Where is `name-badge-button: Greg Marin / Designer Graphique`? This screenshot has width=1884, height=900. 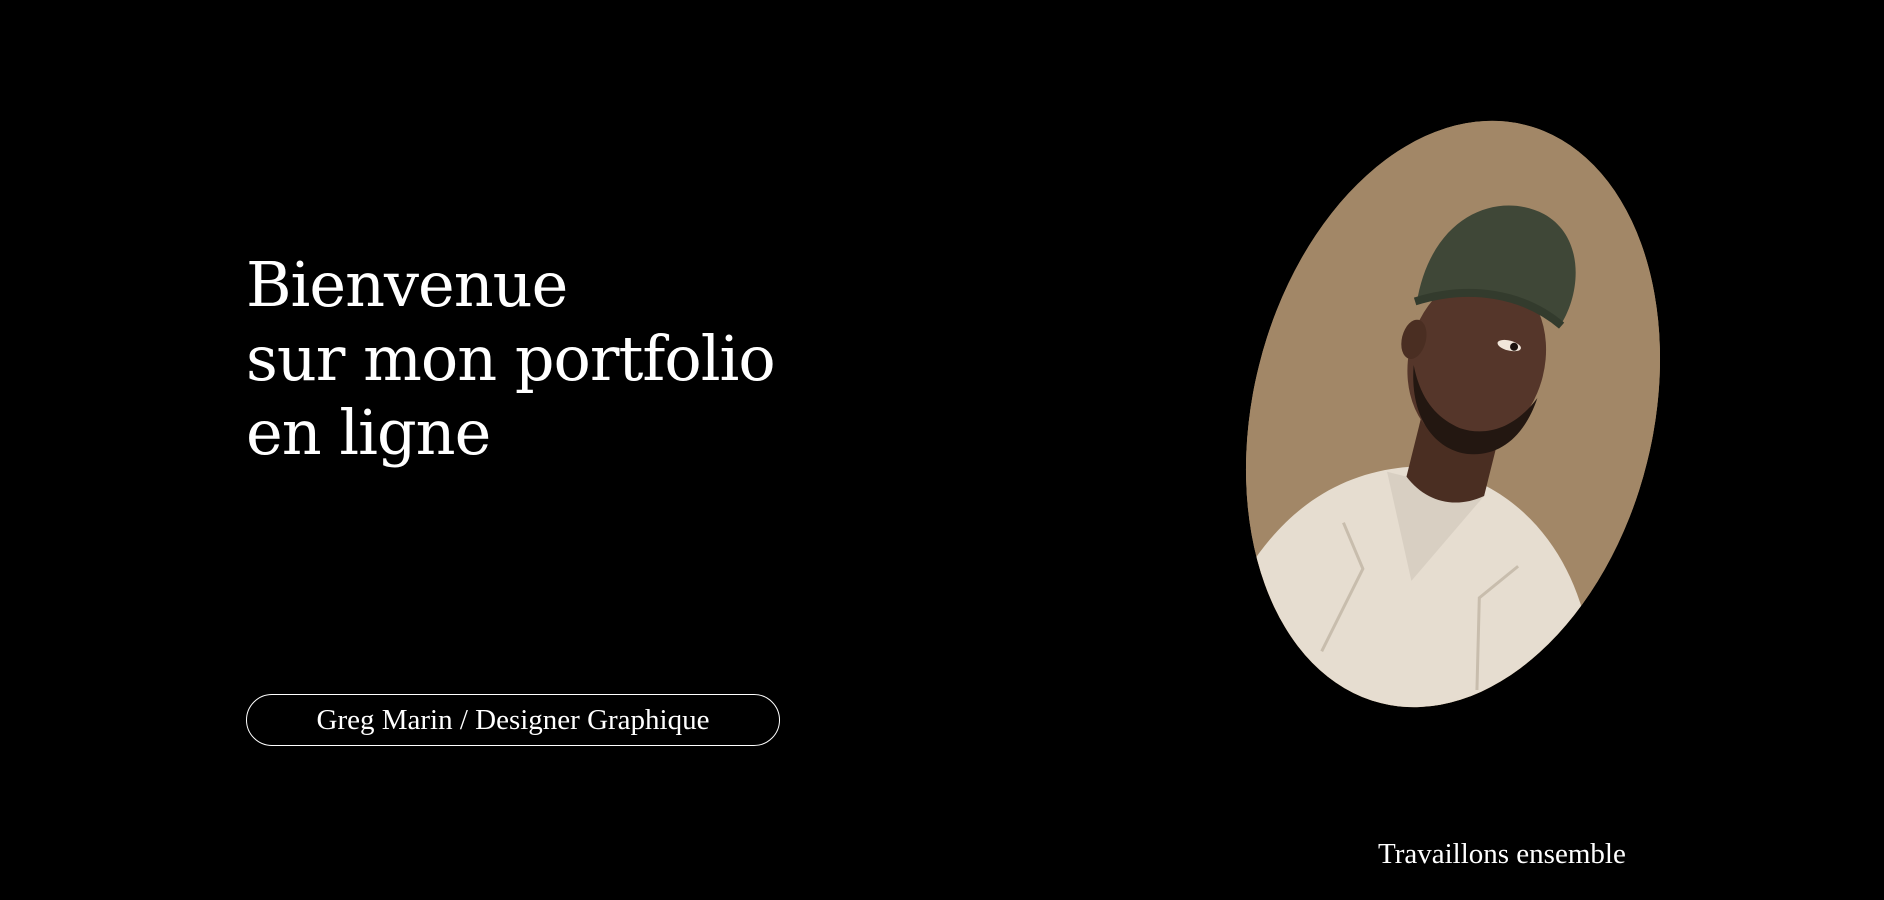
name-badge-button: Greg Marin / Designer Graphique is located at coordinates (513, 720).